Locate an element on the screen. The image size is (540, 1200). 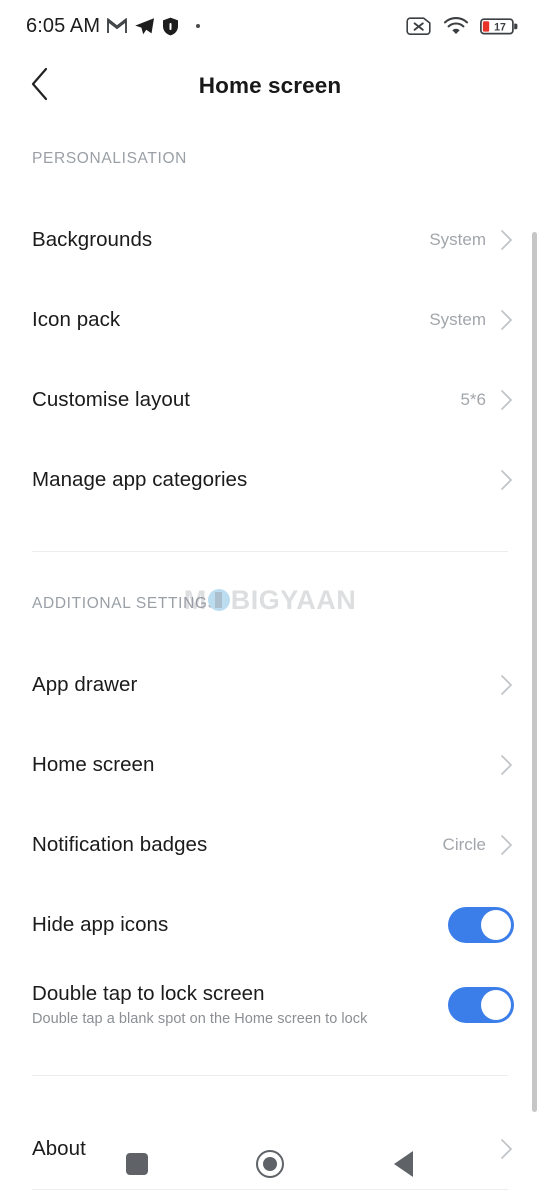
hide-app-icons-toggle is located at coordinates (481, 925).